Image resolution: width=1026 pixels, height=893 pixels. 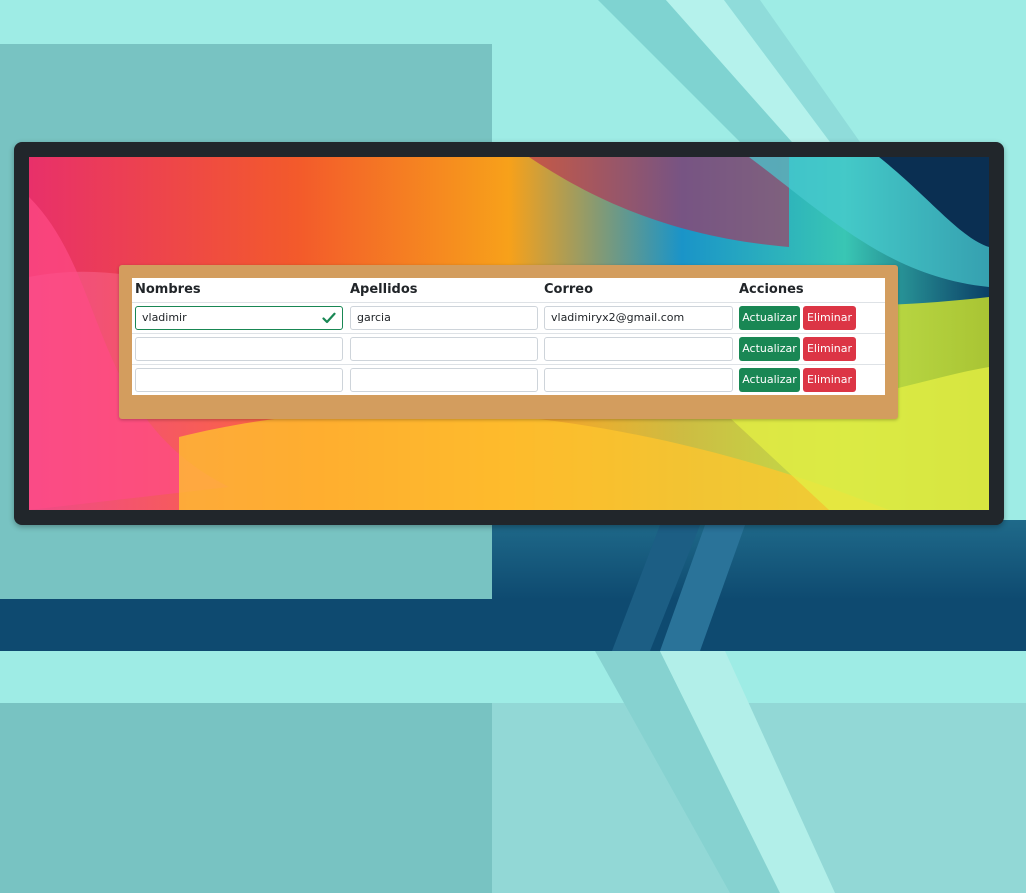 What do you see at coordinates (444, 318) in the screenshot?
I see `apellidos-input: garcia` at bounding box center [444, 318].